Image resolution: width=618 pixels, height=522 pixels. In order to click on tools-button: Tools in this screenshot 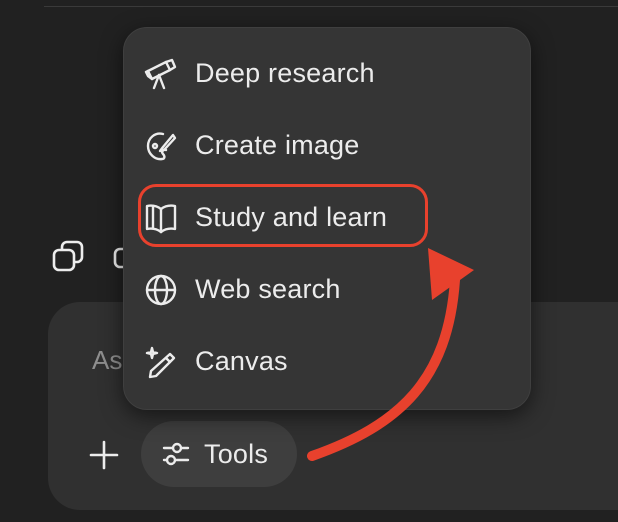, I will do `click(219, 454)`.